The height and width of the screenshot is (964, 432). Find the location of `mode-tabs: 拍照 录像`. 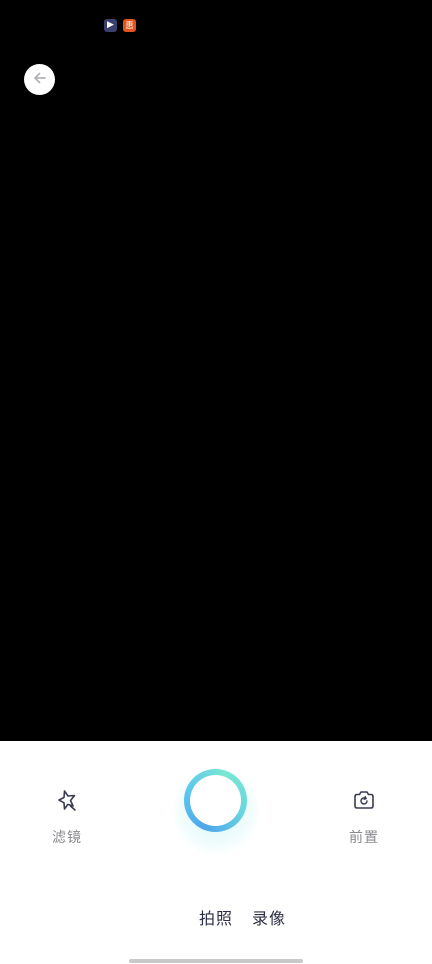

mode-tabs: 拍照 录像 is located at coordinates (242, 917).